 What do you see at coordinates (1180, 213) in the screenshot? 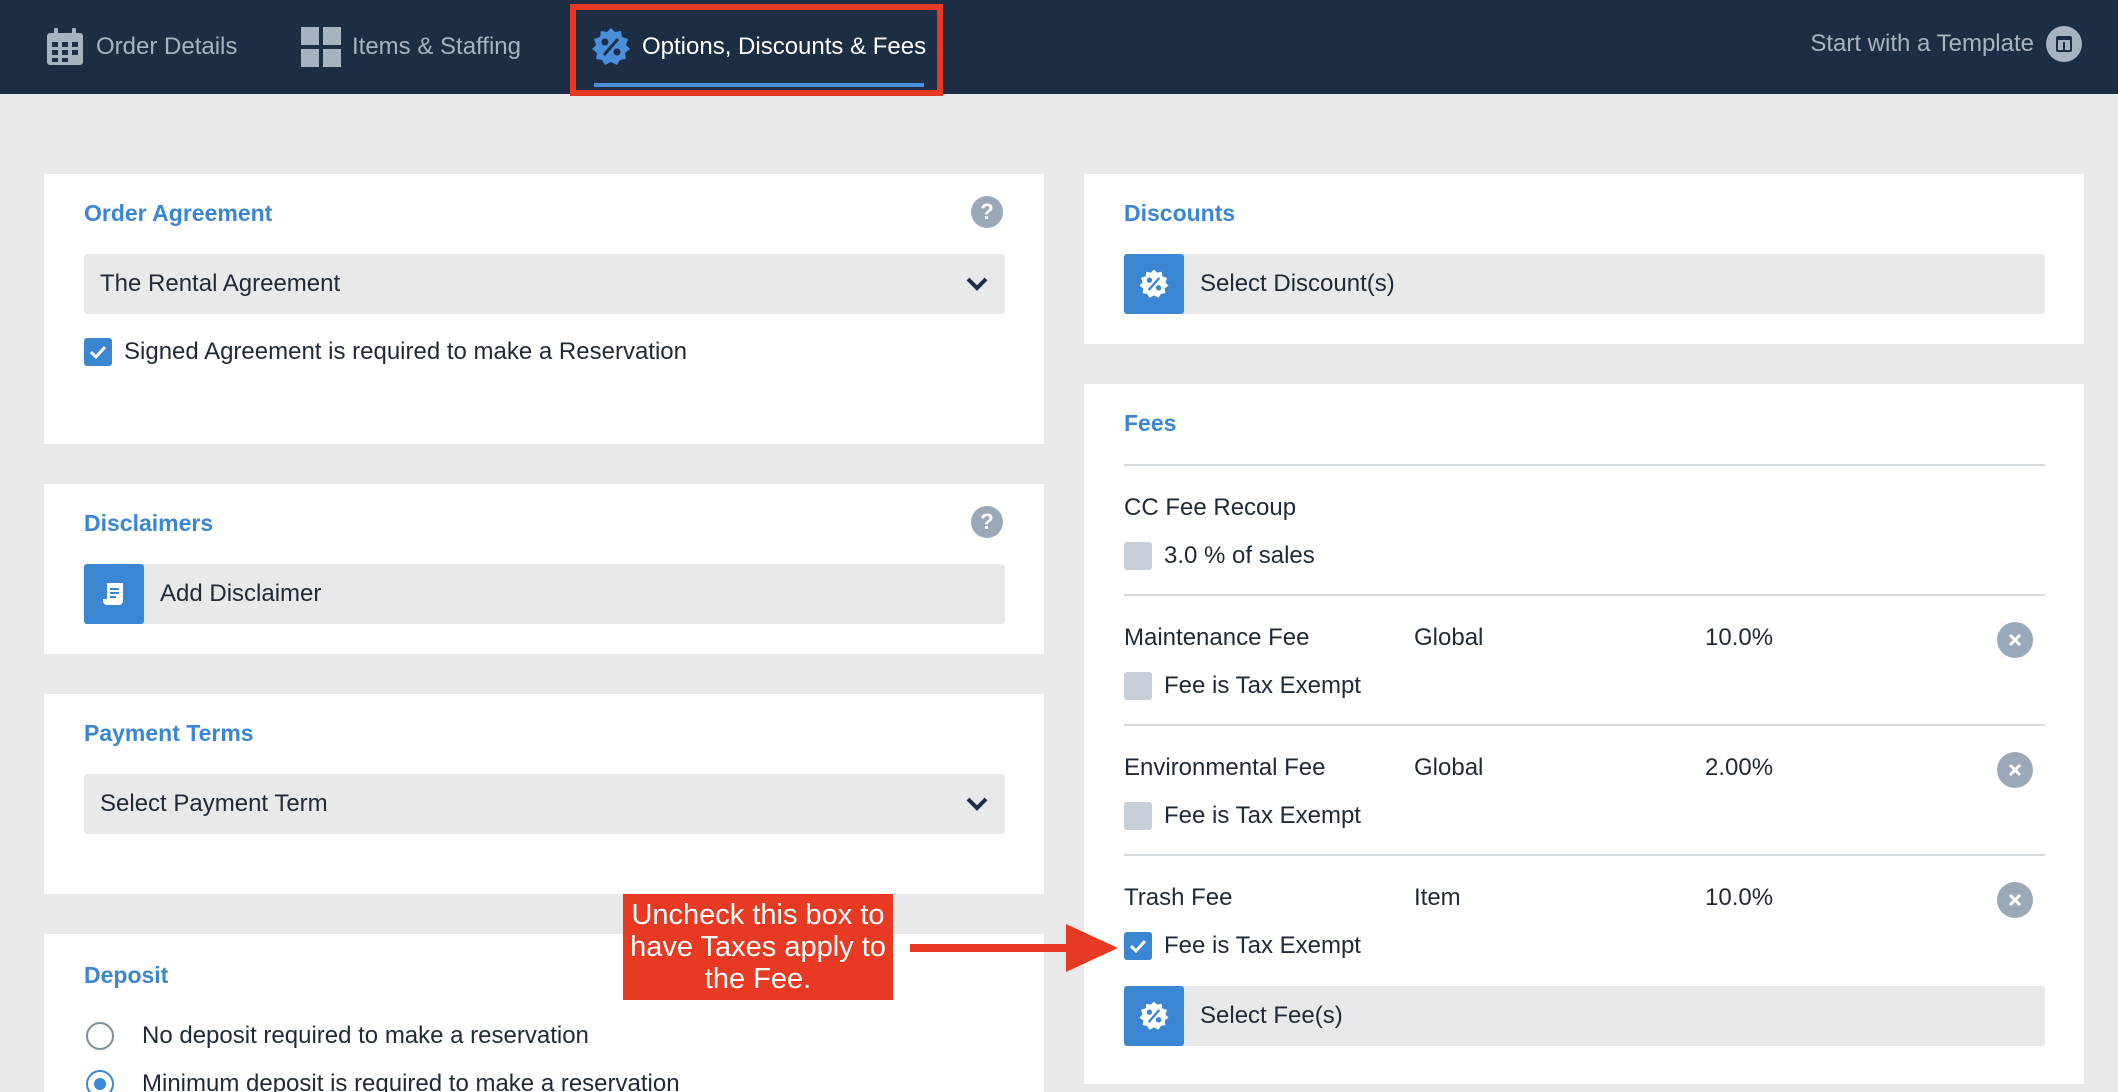
I see `discounts-title: Discounts` at bounding box center [1180, 213].